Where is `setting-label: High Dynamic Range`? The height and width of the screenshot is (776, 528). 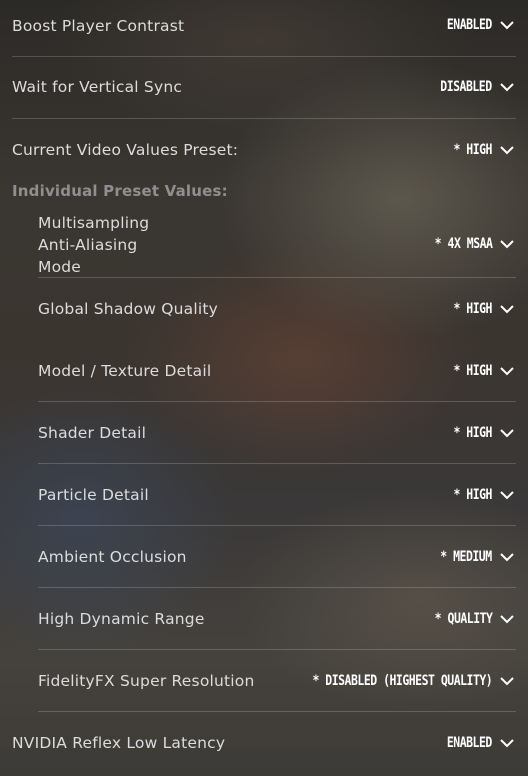 setting-label: High Dynamic Range is located at coordinates (121, 619).